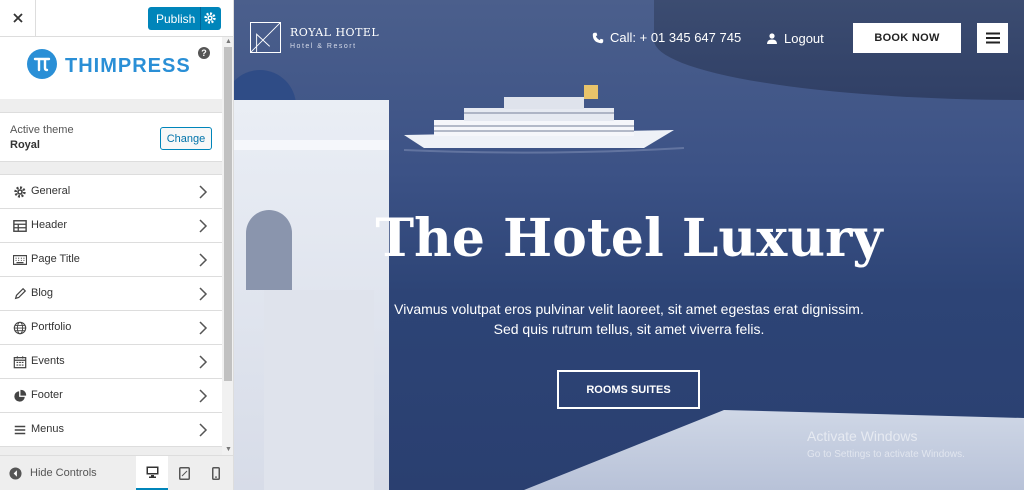  What do you see at coordinates (20, 260) in the screenshot?
I see `keyboard-icon` at bounding box center [20, 260].